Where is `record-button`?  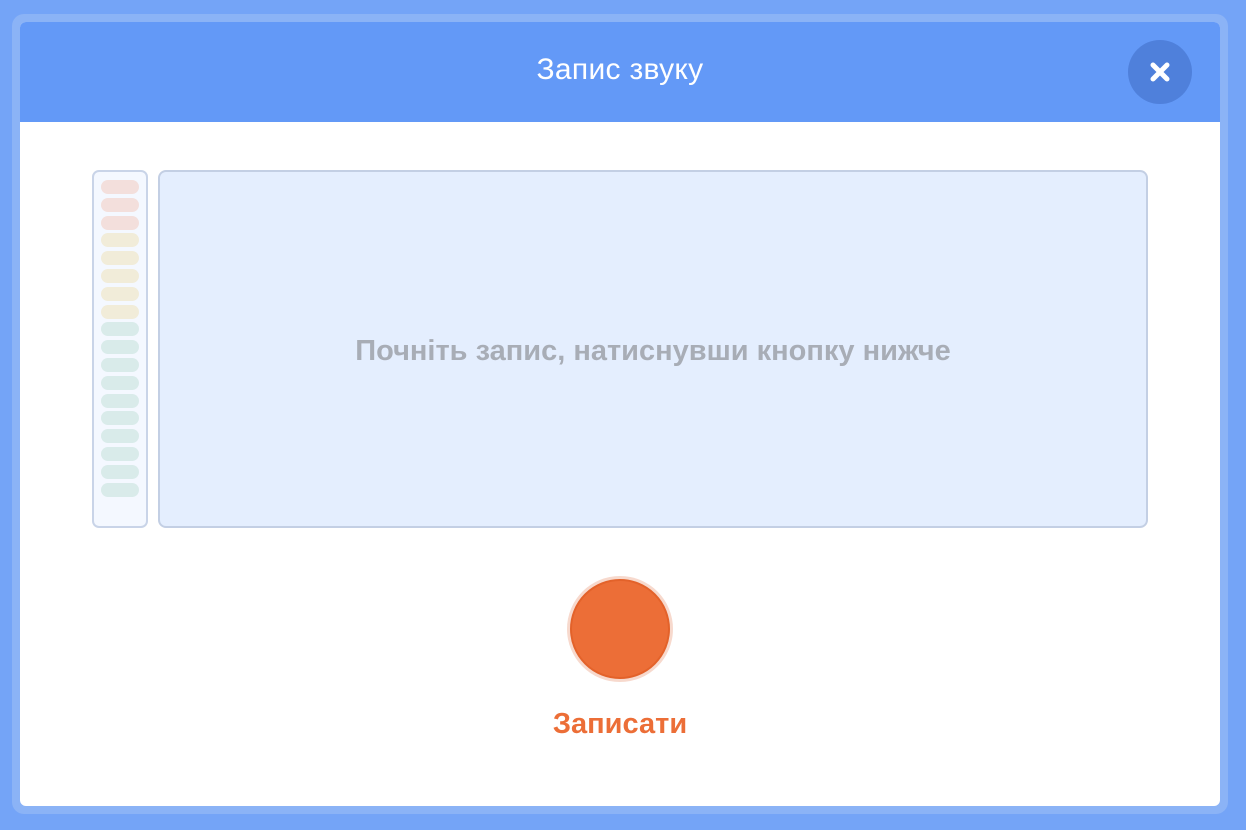
record-button is located at coordinates (620, 629).